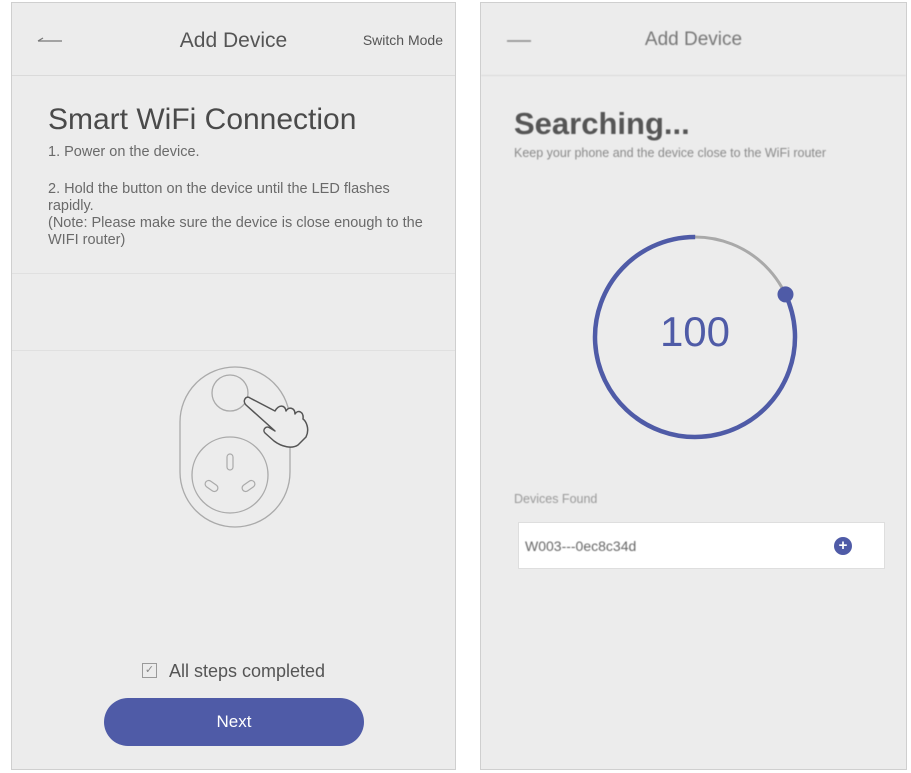 The width and height of the screenshot is (911, 773). I want to click on all-steps-completed-row: ✓ All steps completed, so click(233, 671).